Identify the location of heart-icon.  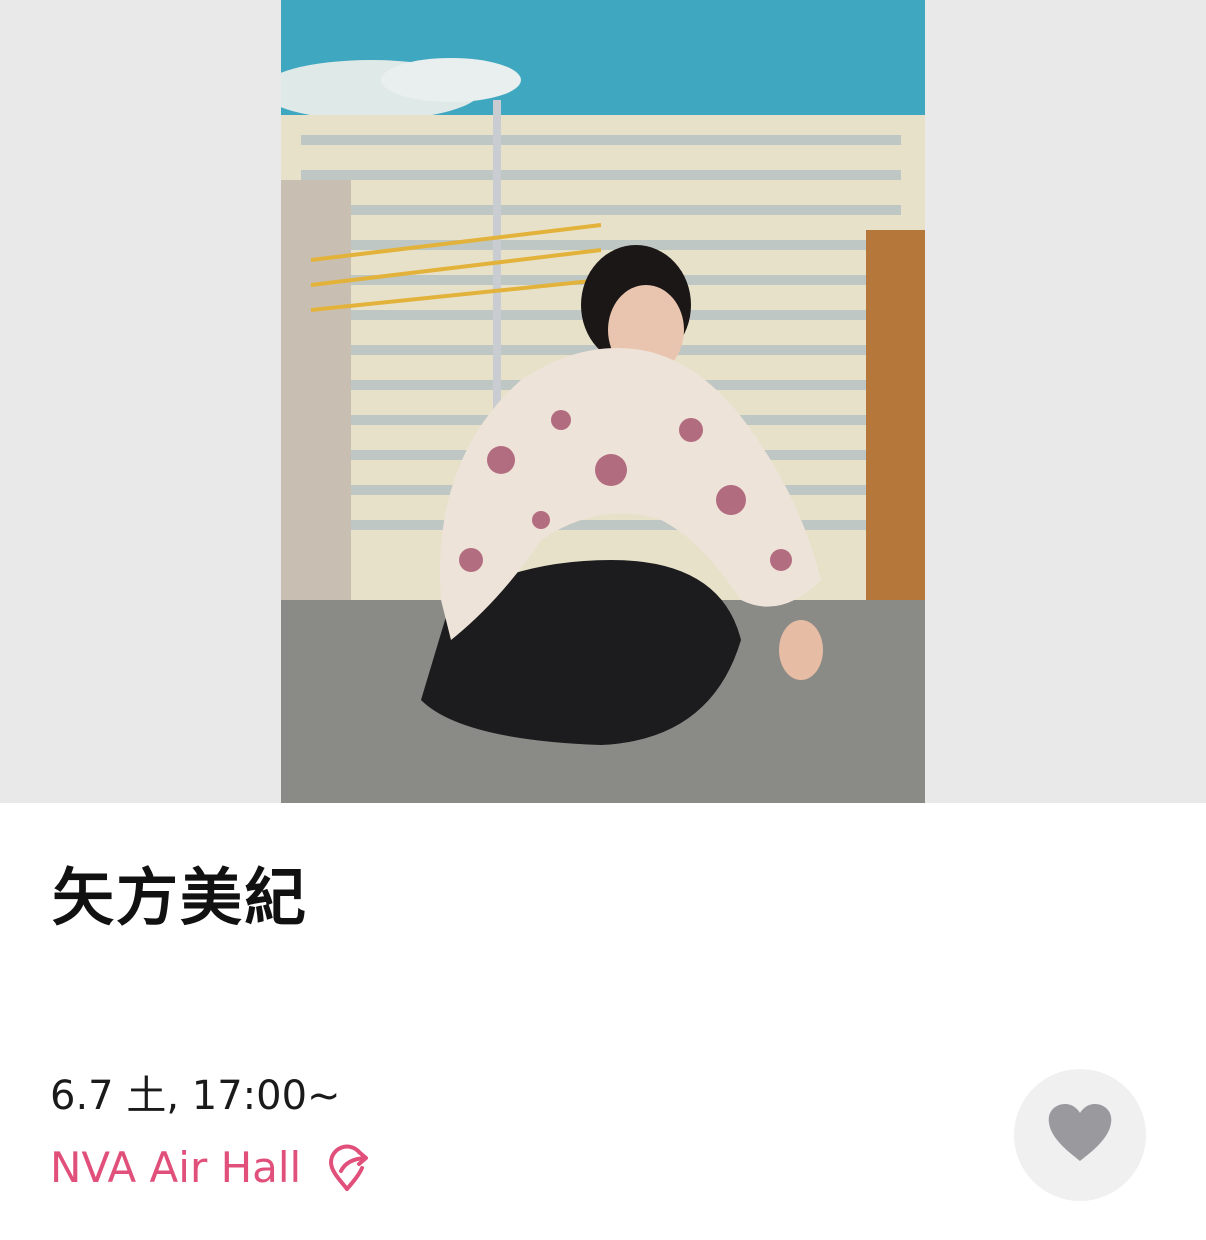
(1080, 1135).